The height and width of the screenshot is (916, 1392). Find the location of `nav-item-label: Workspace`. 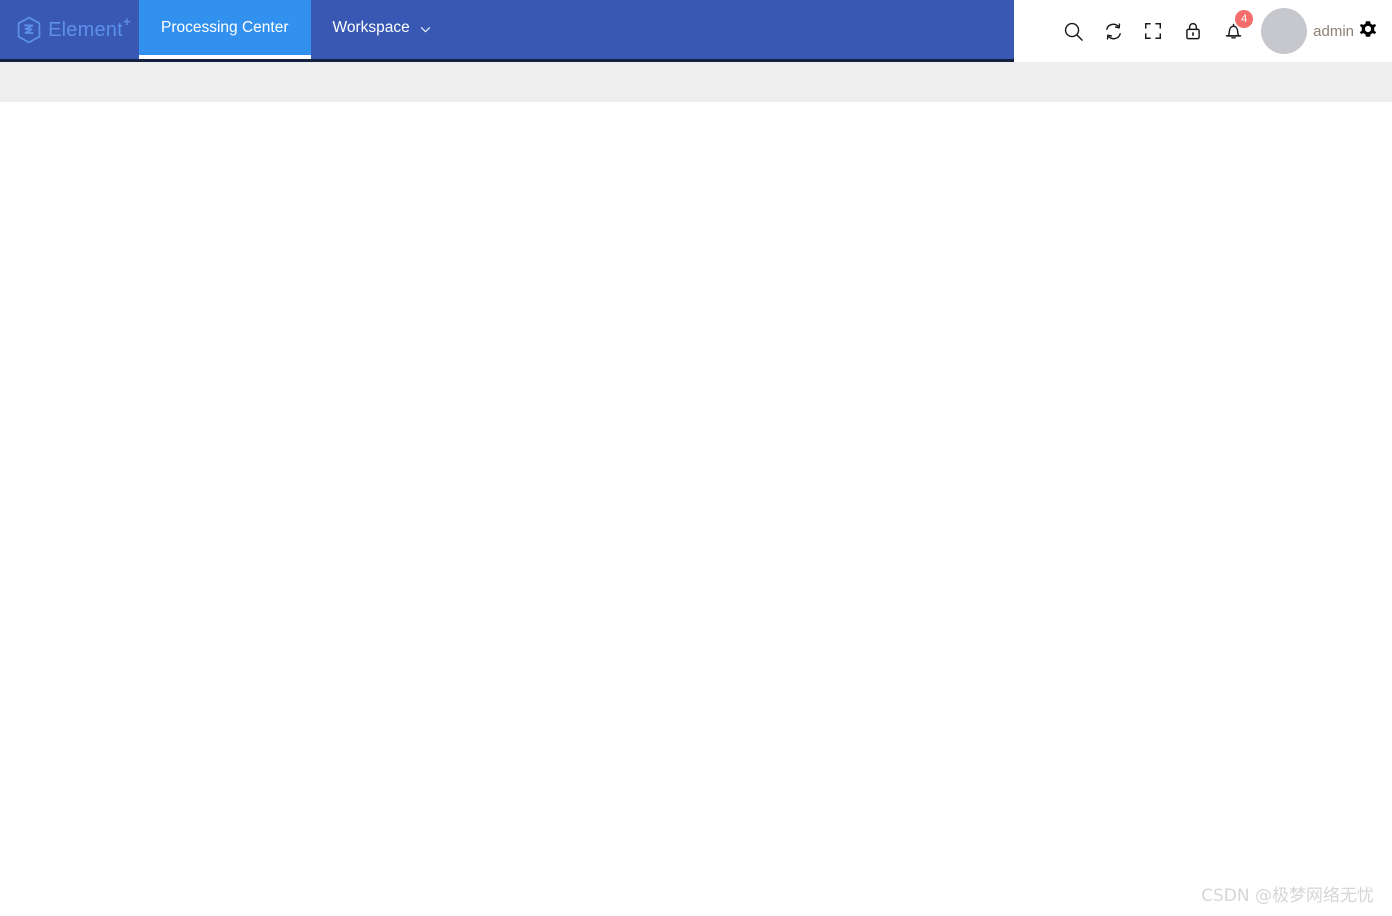

nav-item-label: Workspace is located at coordinates (371, 27).